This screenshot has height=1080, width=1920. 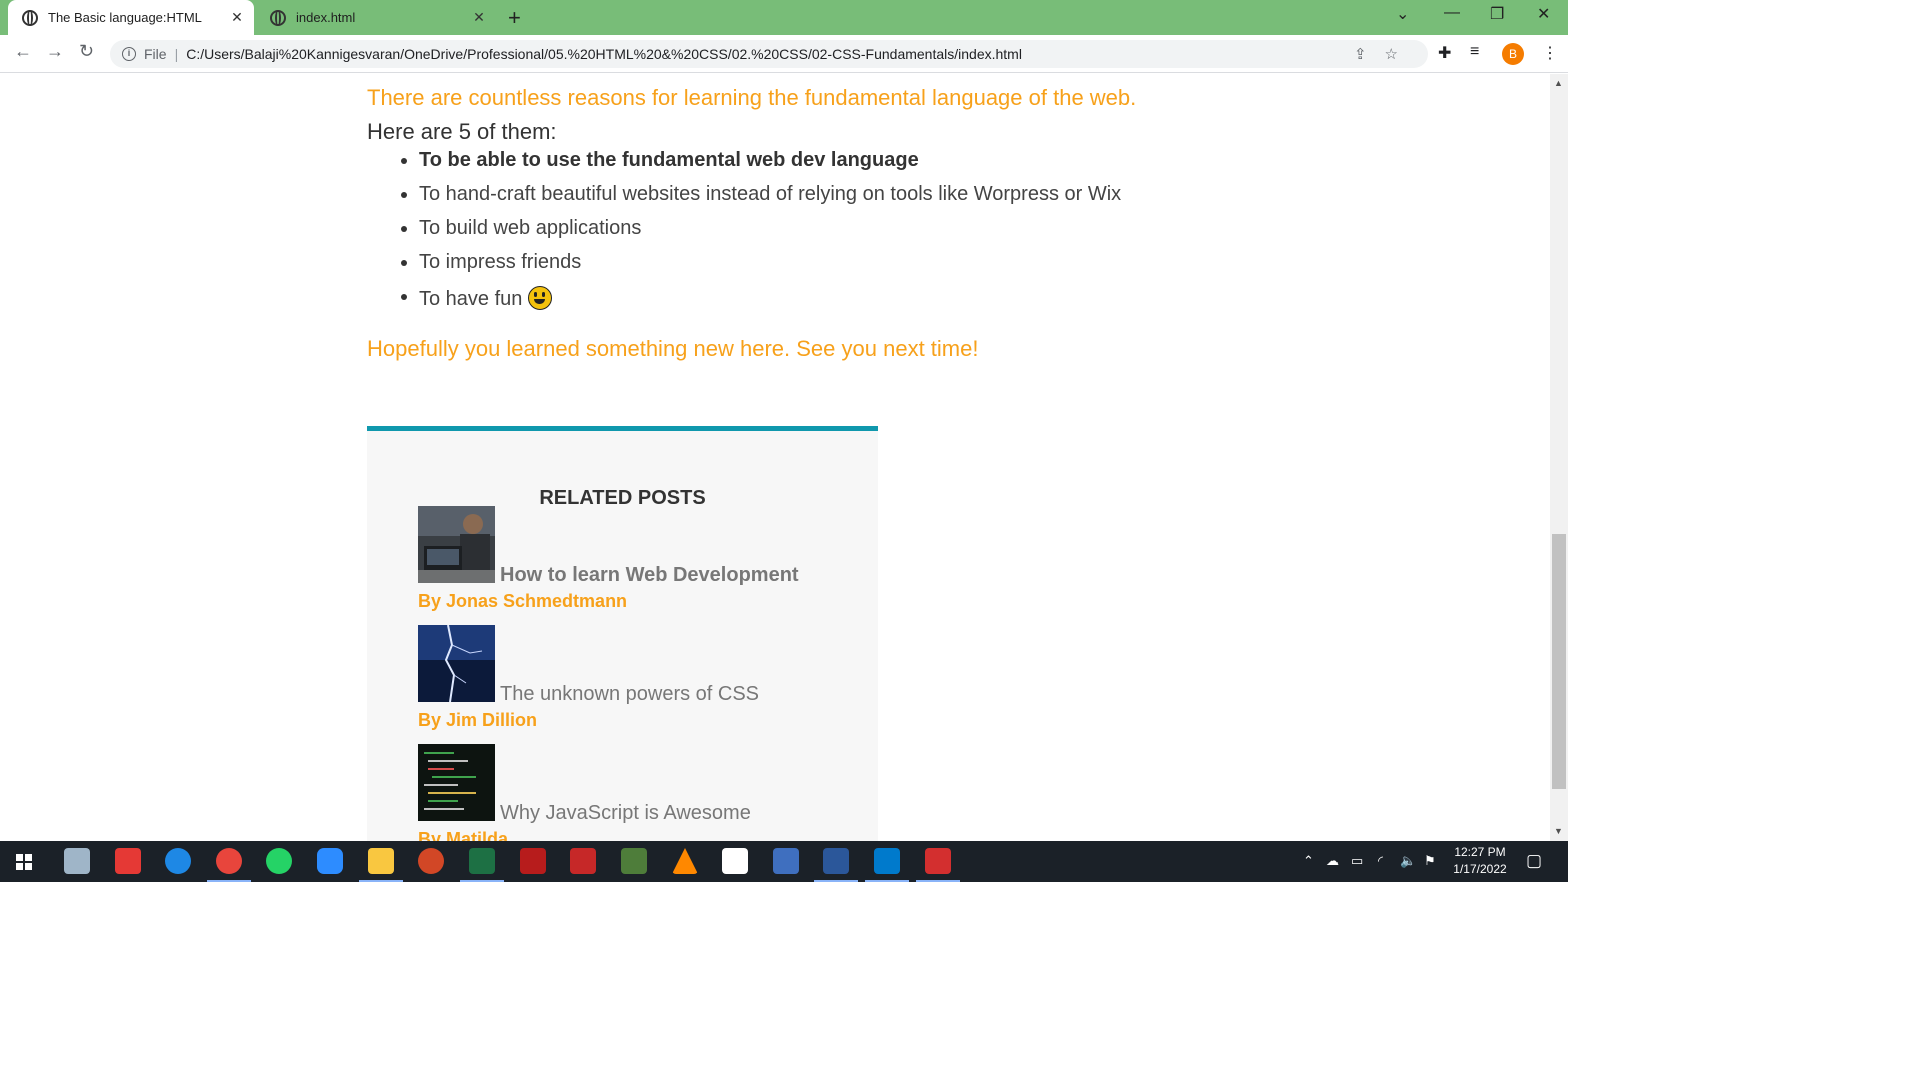 What do you see at coordinates (533, 861) in the screenshot?
I see `acrobat-app-icon` at bounding box center [533, 861].